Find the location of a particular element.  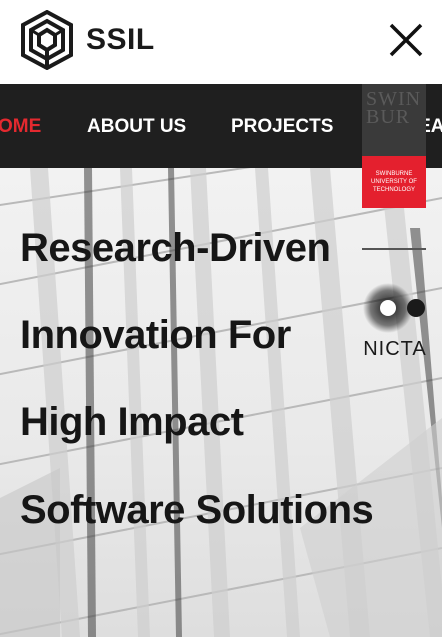

close-icon is located at coordinates (406, 40).